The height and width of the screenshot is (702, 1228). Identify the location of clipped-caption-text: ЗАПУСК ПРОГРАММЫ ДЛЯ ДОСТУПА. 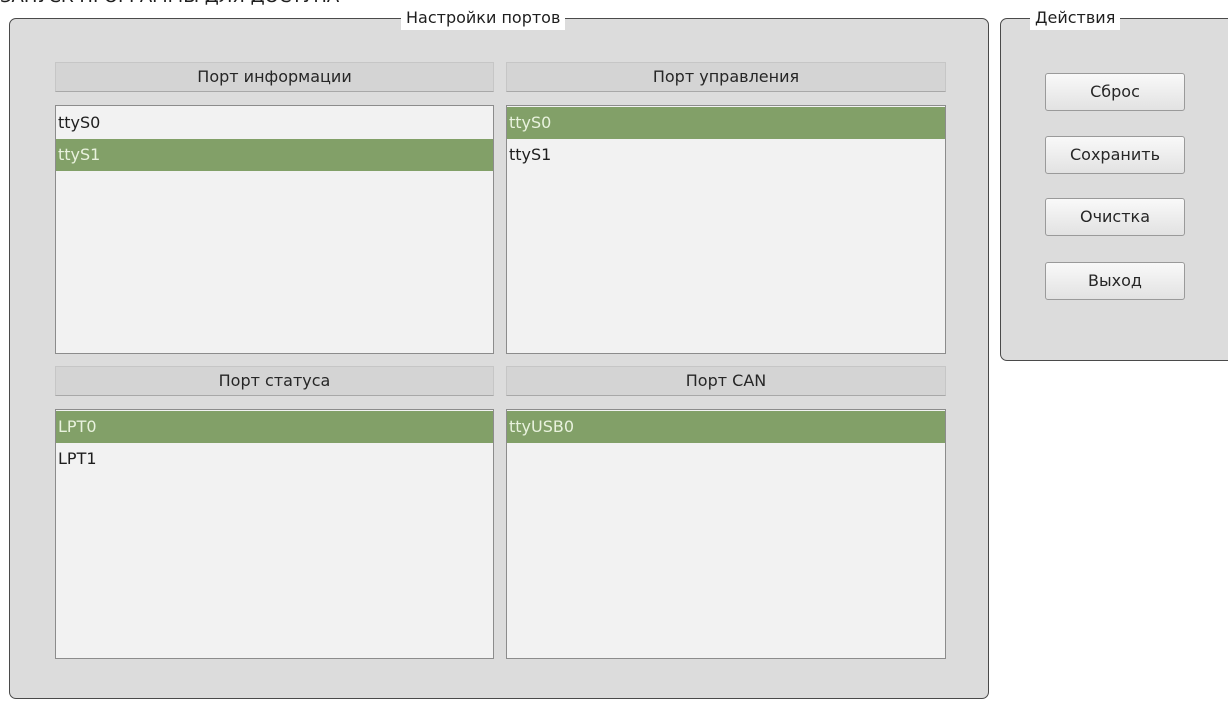
(169, 4).